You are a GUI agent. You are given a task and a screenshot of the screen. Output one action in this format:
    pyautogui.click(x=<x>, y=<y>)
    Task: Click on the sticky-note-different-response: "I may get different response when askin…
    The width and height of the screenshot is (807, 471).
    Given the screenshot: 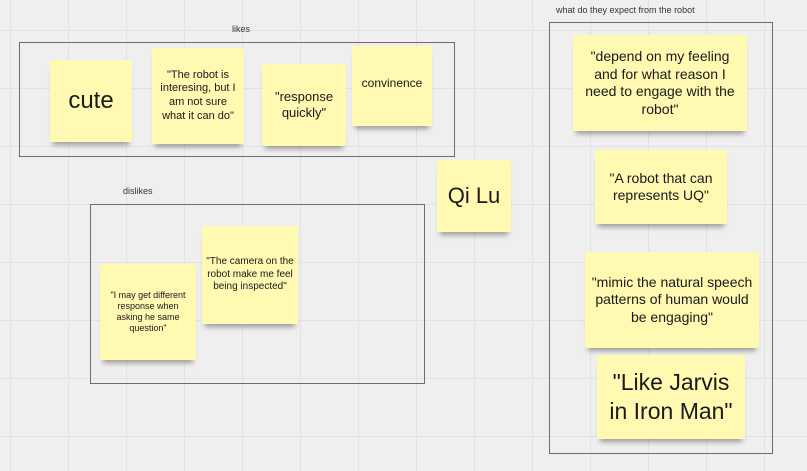 What is the action you would take?
    pyautogui.click(x=148, y=312)
    